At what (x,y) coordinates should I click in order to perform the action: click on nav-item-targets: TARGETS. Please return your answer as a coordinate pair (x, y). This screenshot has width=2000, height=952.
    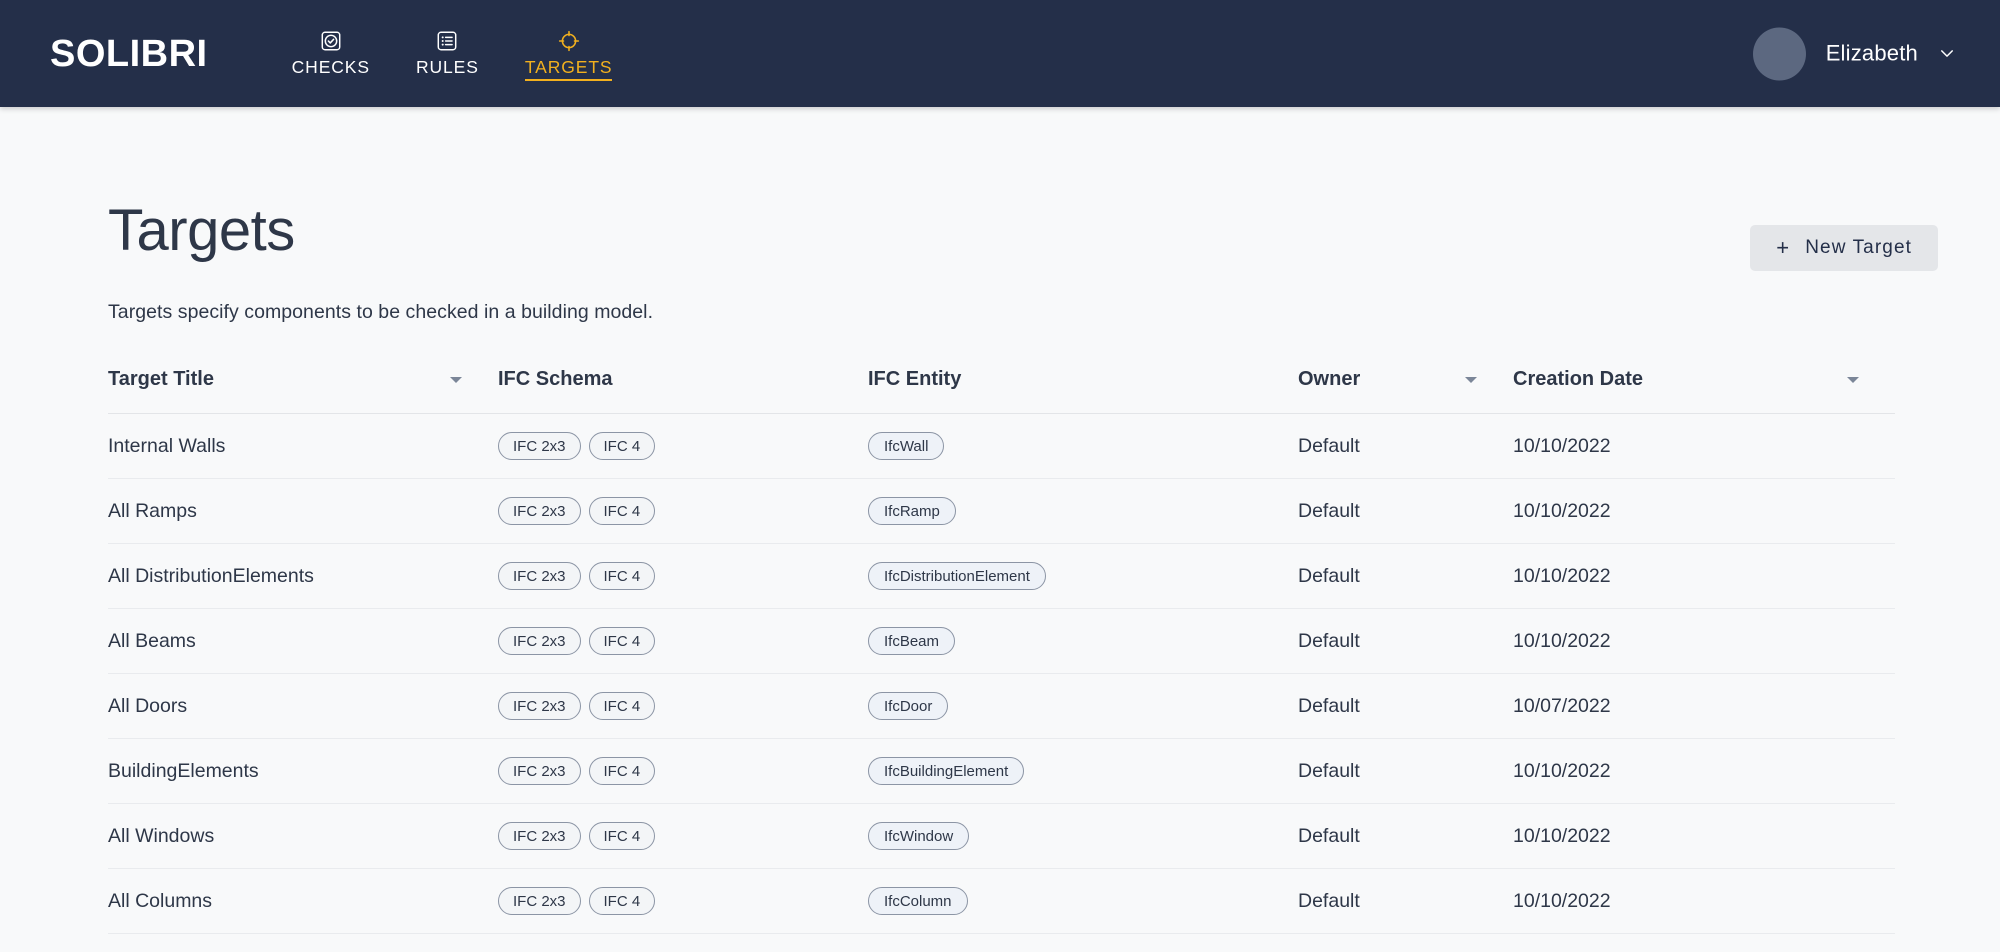
    Looking at the image, I should click on (568, 56).